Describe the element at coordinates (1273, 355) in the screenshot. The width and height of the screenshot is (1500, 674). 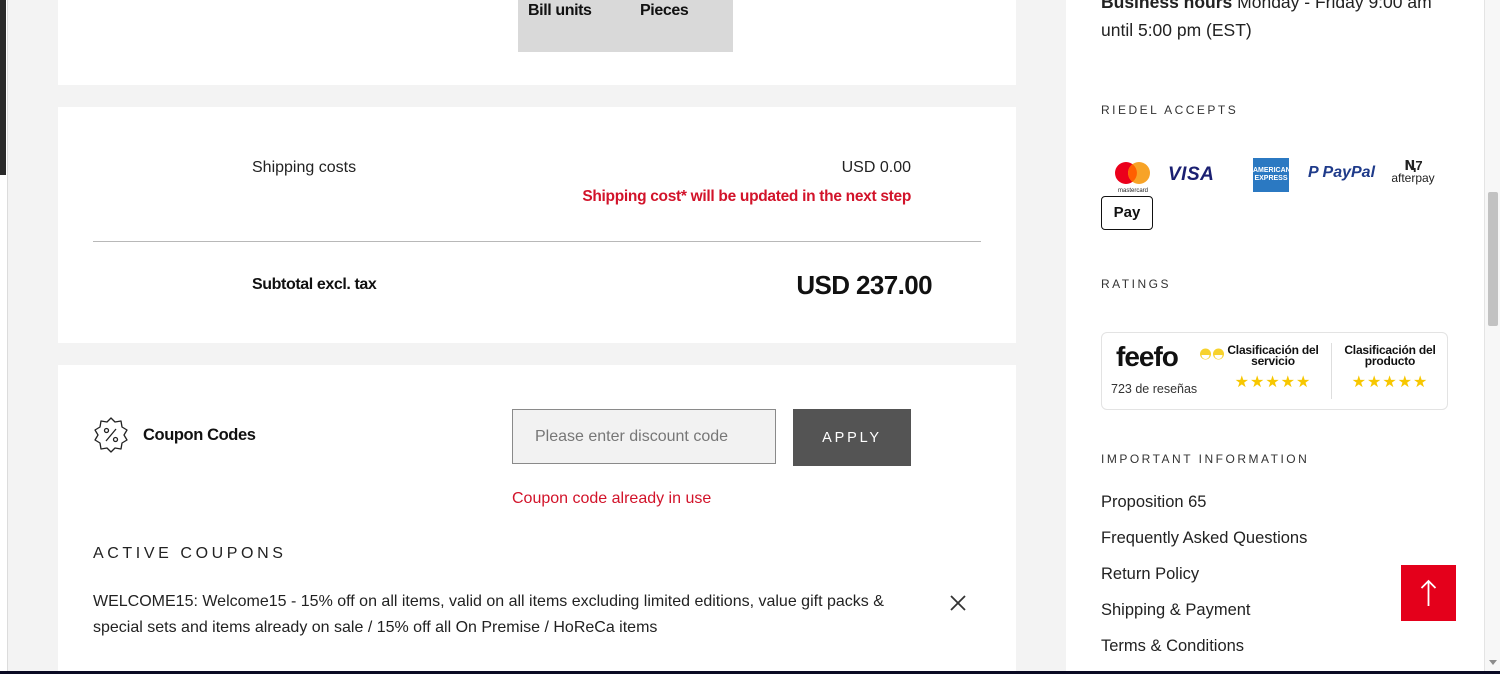
I see `service-rating-title: Clasificación del servicio` at that location.